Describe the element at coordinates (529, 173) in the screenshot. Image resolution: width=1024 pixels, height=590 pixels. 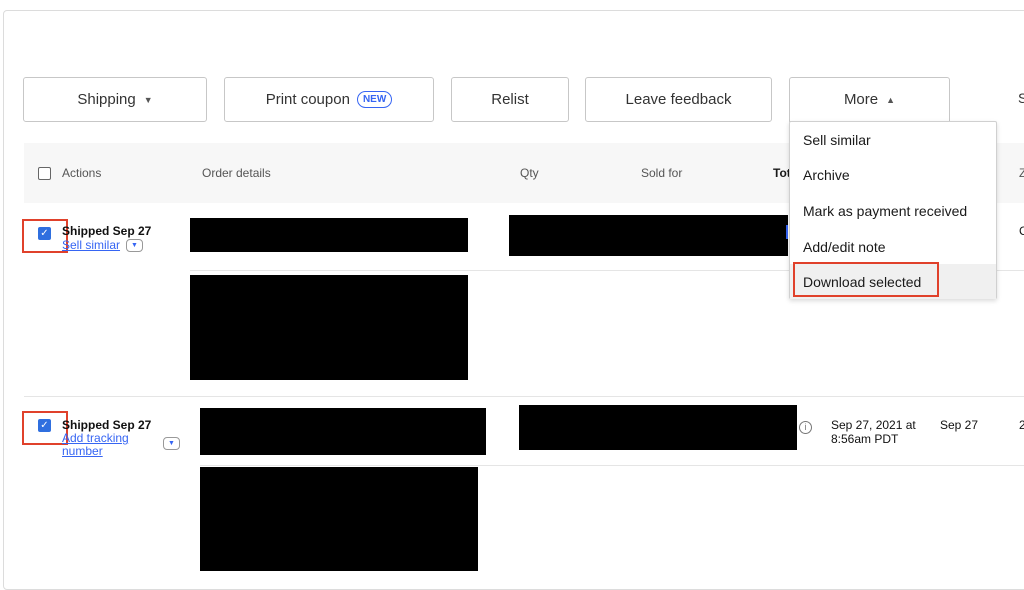
I see `header-qty: Qty` at that location.